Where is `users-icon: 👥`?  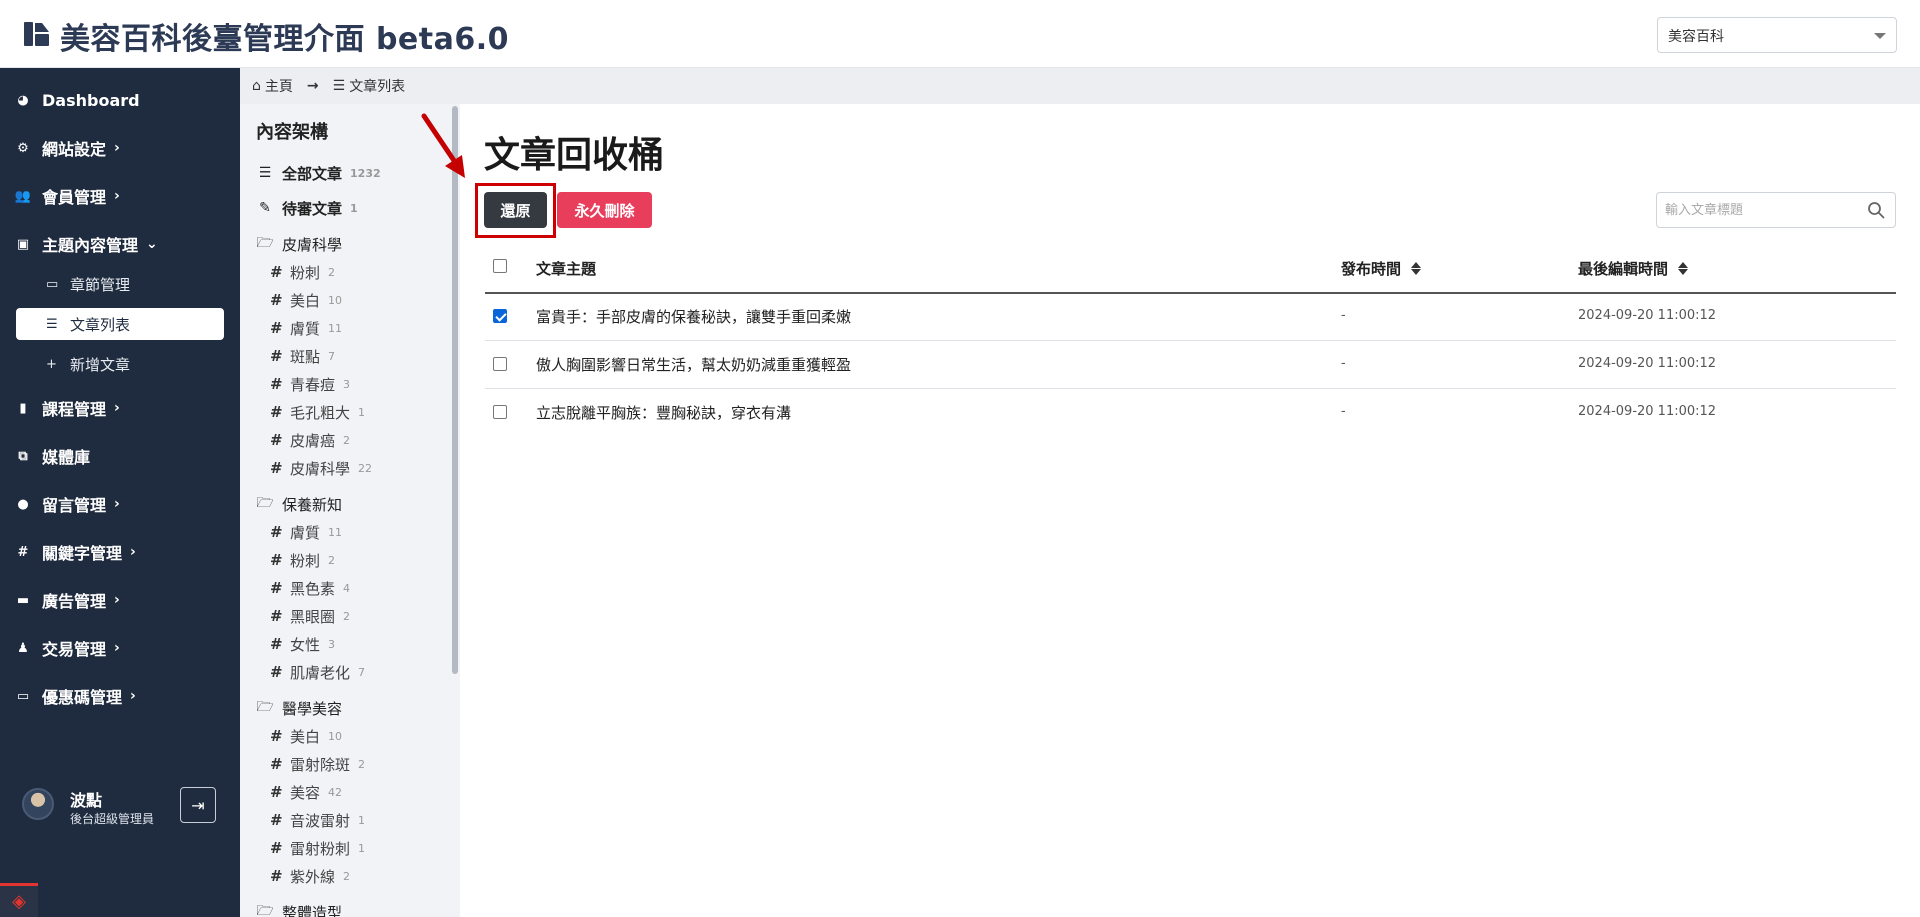
users-icon: 👥 is located at coordinates (23, 196).